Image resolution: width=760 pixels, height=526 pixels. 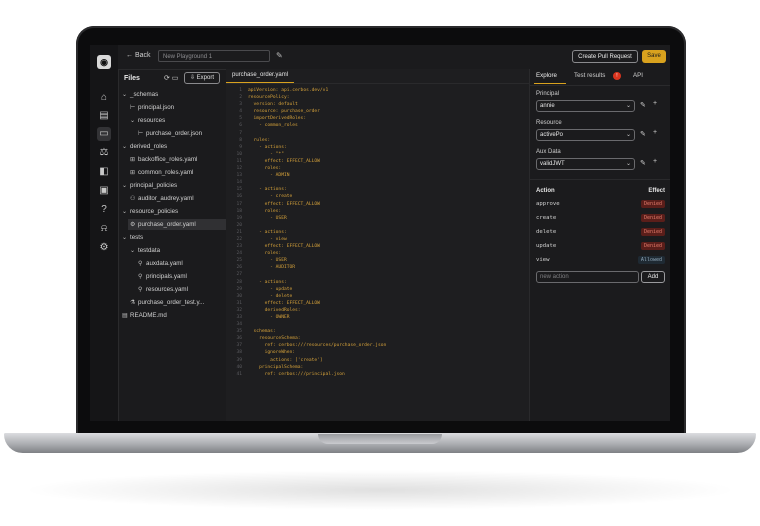 What do you see at coordinates (163, 289) in the screenshot?
I see `tree-item-resources-yaml: ⚲ resources.yaml` at bounding box center [163, 289].